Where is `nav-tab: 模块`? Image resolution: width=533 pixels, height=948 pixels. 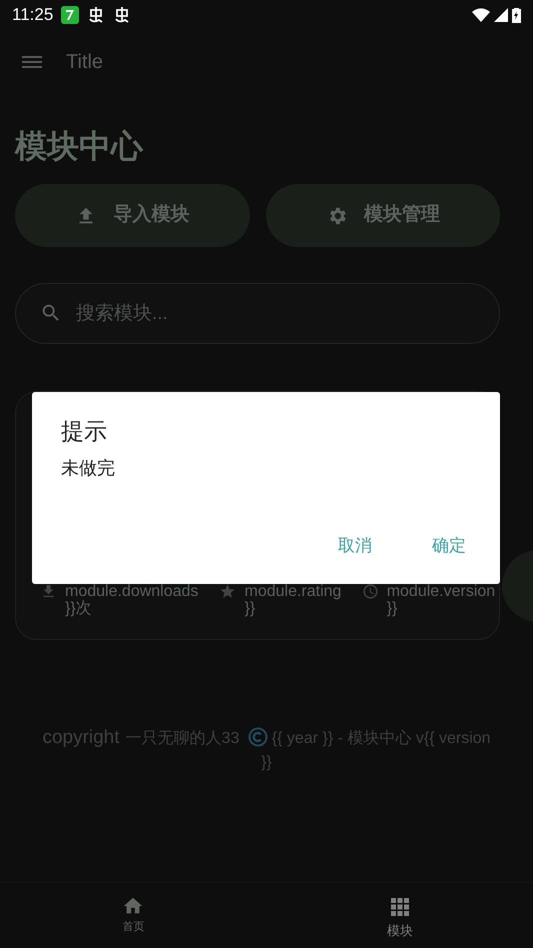 nav-tab: 模块 is located at coordinates (399, 915).